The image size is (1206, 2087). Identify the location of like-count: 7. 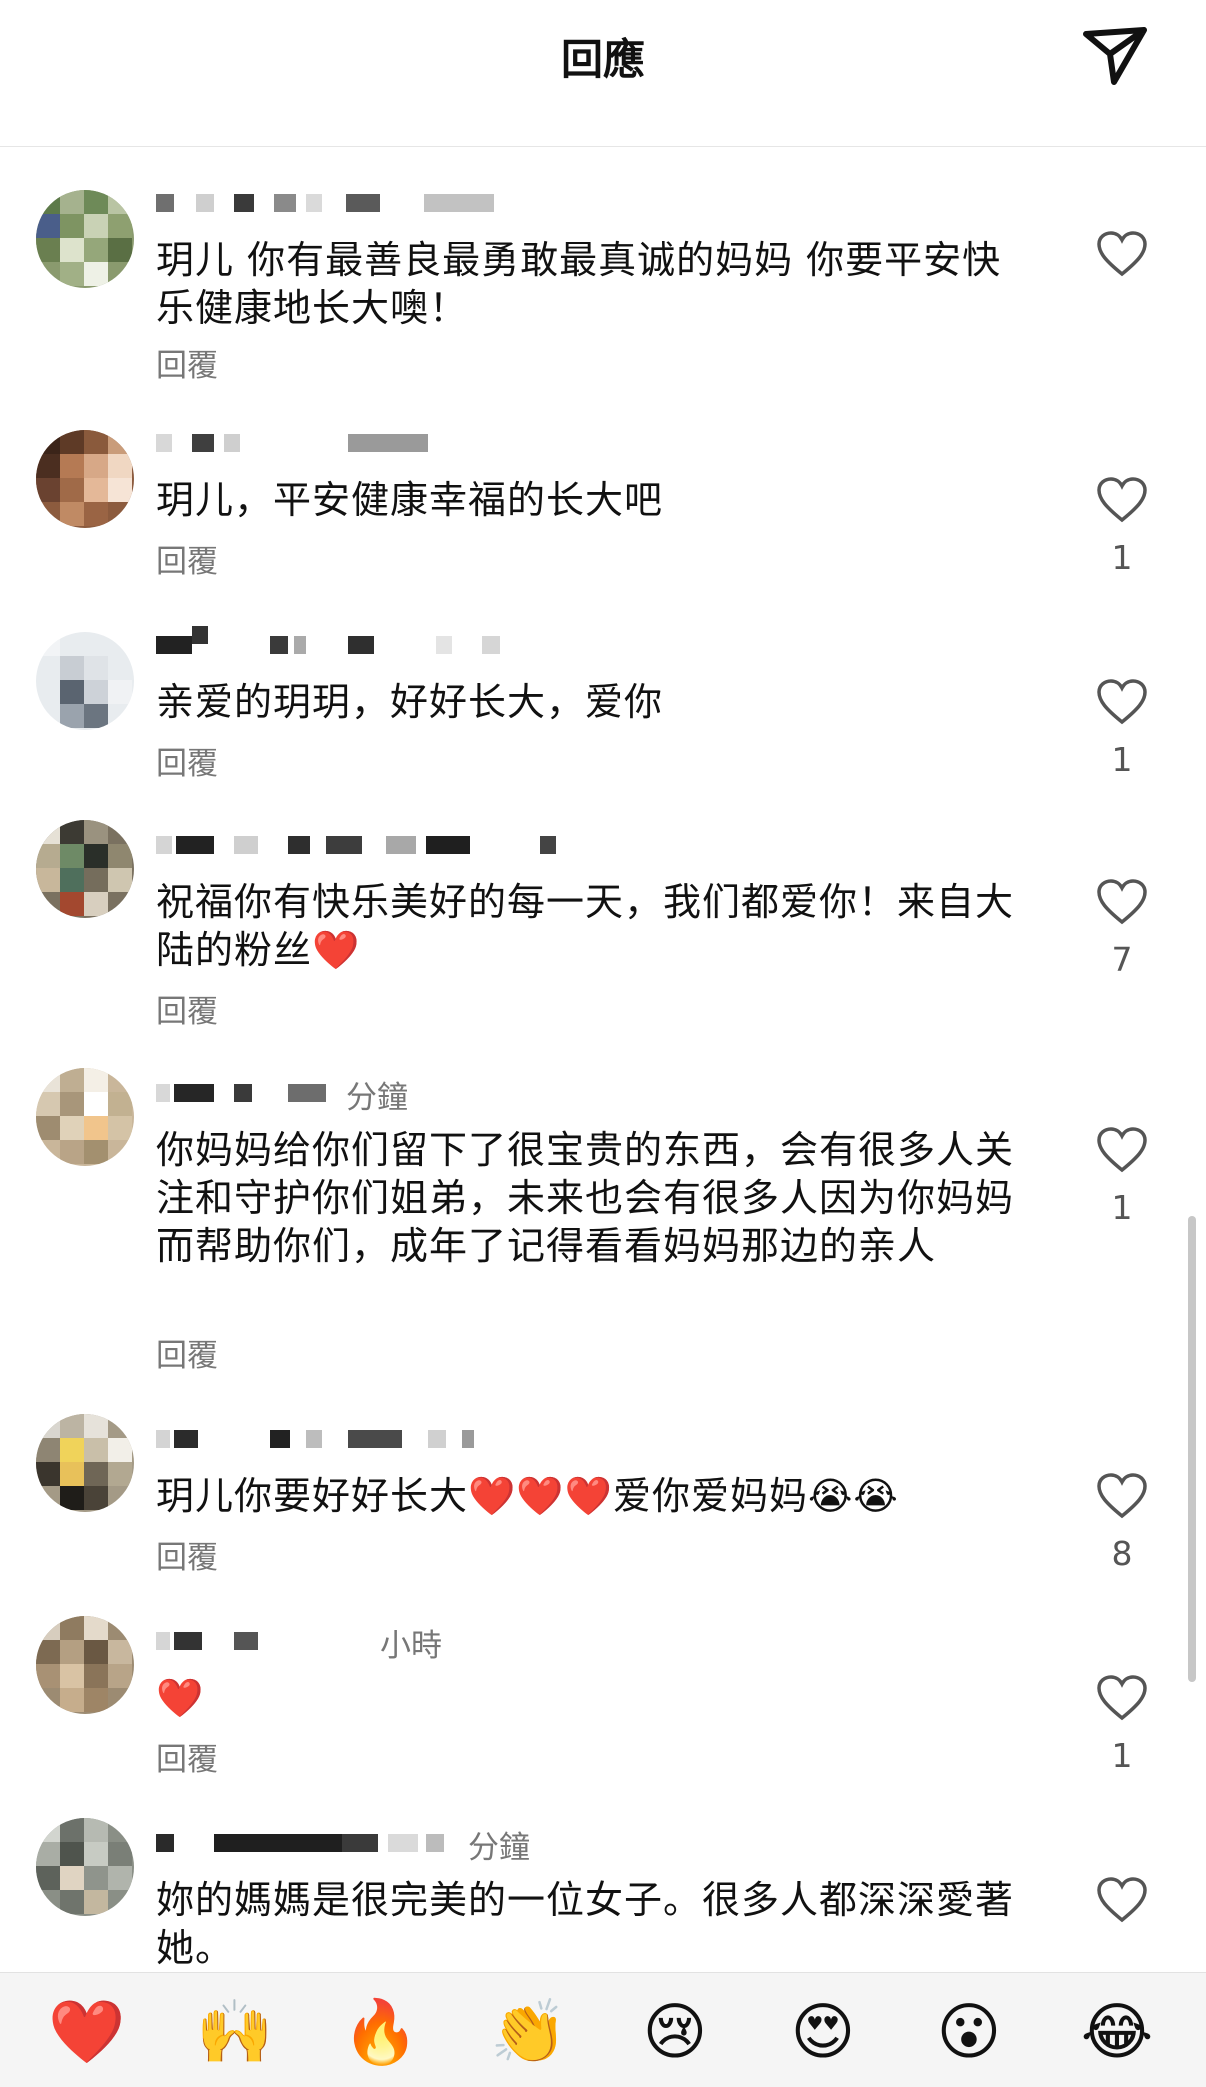
(1122, 959).